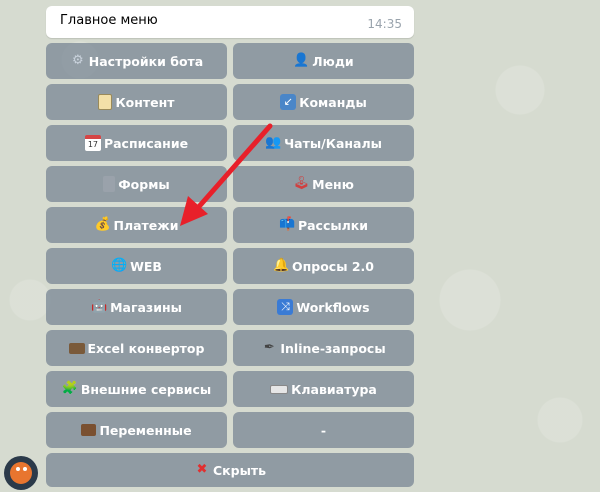 This screenshot has width=600, height=492. Describe the element at coordinates (146, 307) in the screenshot. I see `key-label: Магазины` at that location.